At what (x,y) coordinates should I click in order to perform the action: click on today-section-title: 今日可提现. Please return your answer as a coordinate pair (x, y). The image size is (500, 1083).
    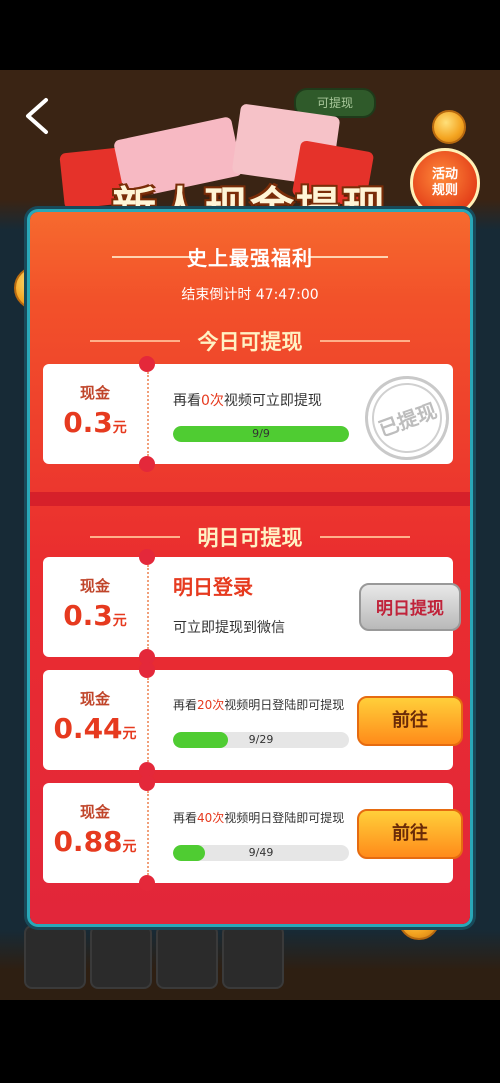
    Looking at the image, I should click on (250, 342).